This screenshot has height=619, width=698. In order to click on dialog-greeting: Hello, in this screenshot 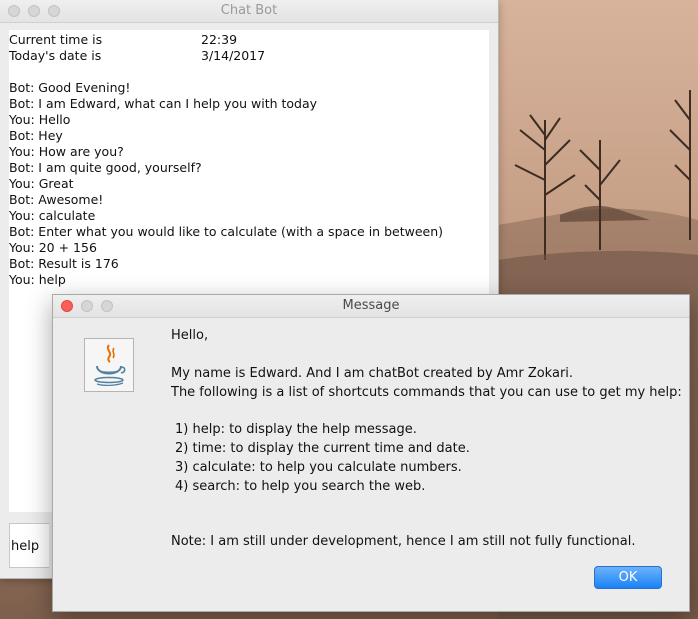, I will do `click(190, 335)`.